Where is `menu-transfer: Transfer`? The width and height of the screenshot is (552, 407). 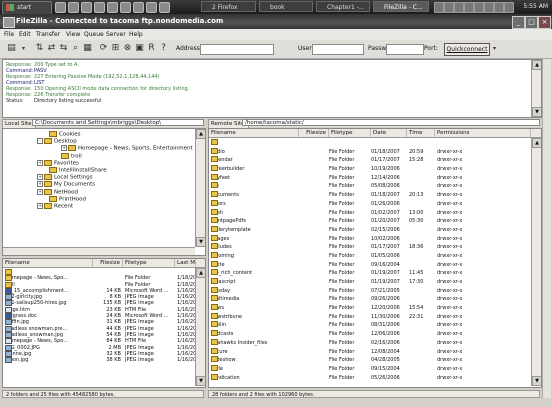 menu-transfer: Transfer is located at coordinates (48, 34).